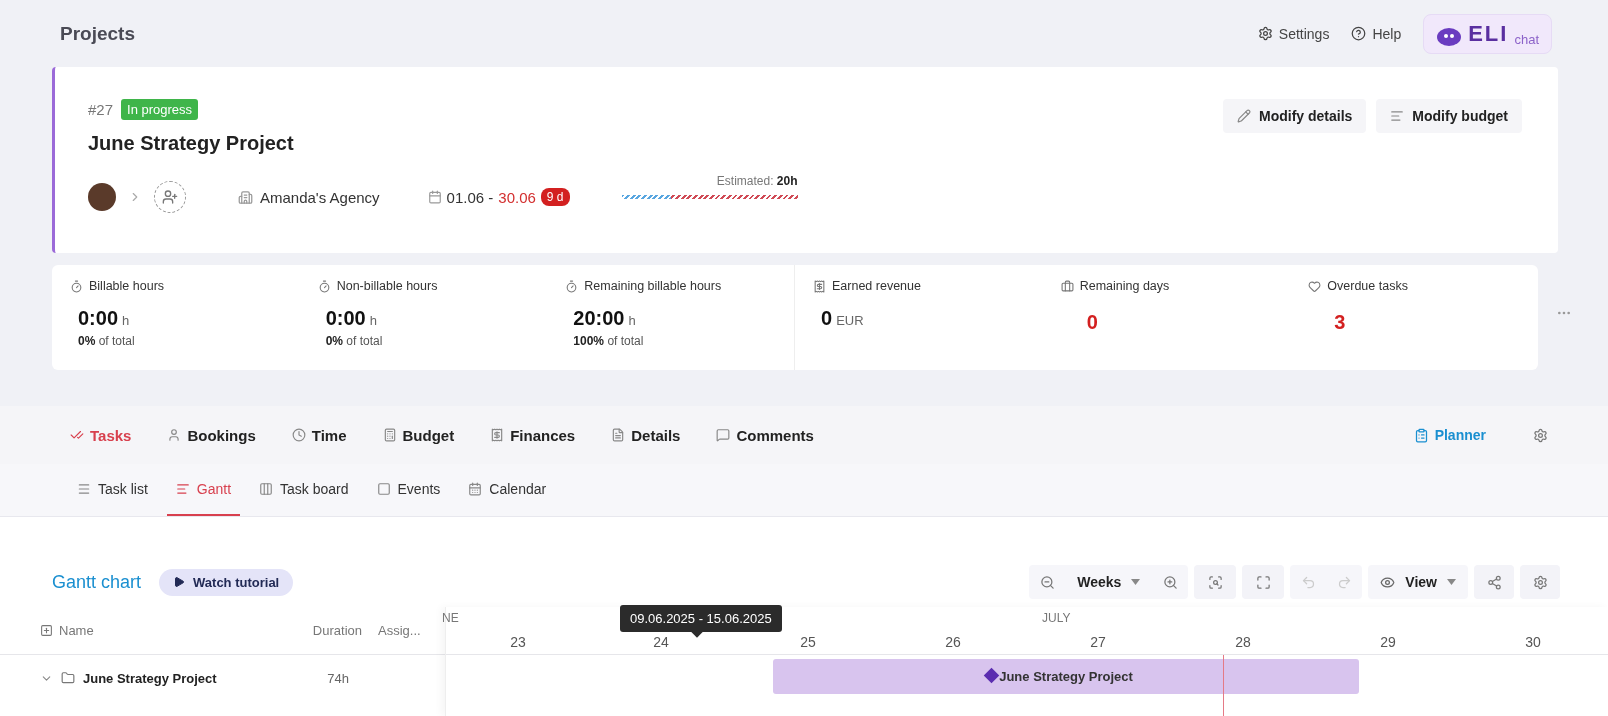 The image size is (1608, 716). Describe the element at coordinates (1376, 33) in the screenshot. I see `help-link: Help` at that location.